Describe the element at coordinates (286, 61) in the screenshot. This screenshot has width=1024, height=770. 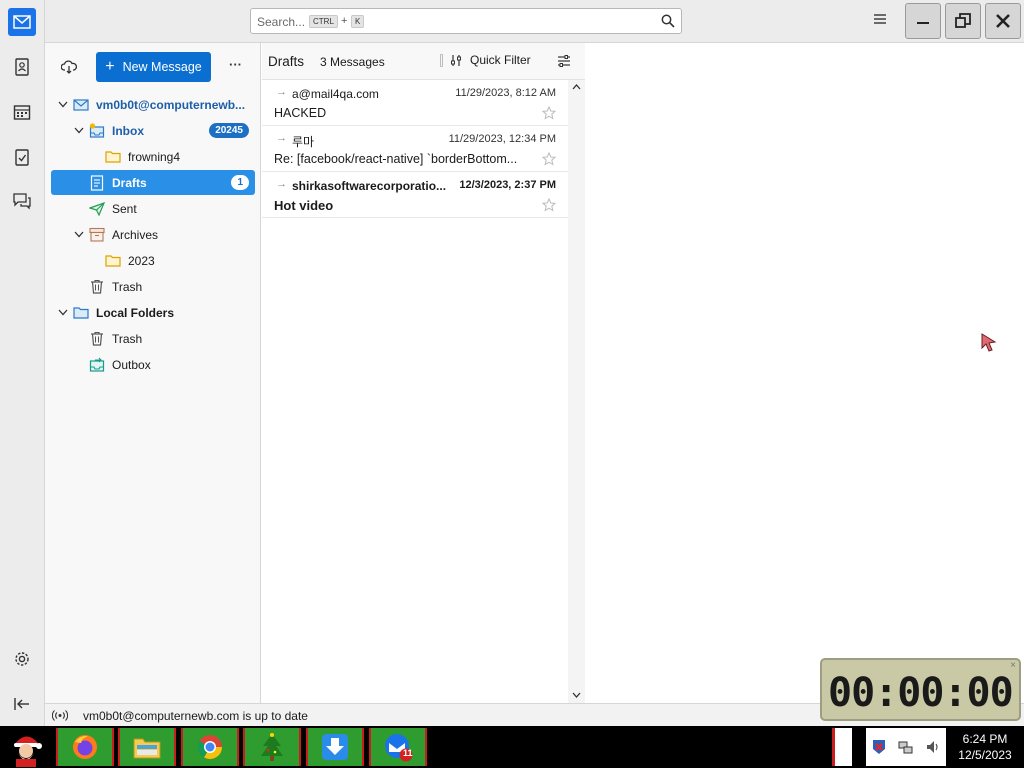
I see `folder-title: Drafts` at that location.